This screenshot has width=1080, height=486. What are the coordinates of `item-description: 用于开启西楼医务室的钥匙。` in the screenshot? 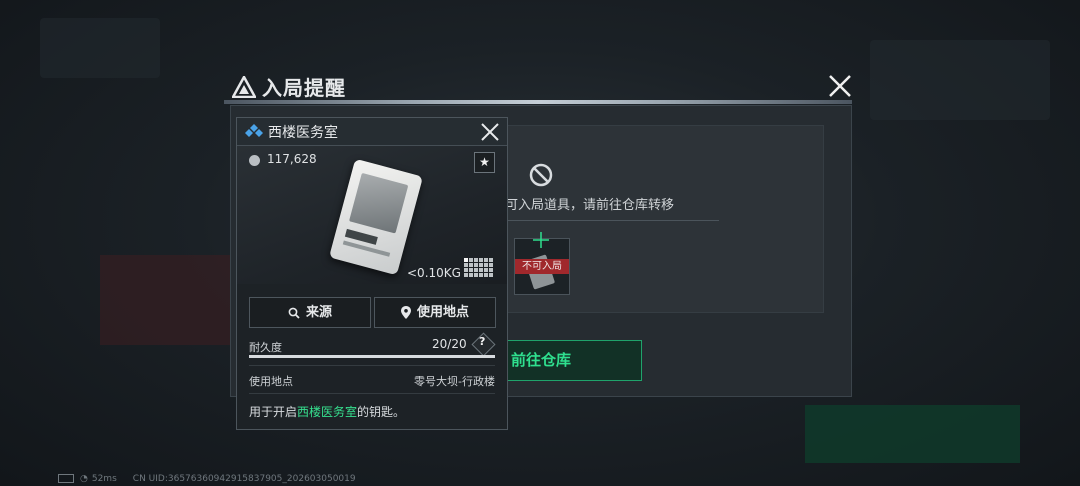 It's located at (327, 411).